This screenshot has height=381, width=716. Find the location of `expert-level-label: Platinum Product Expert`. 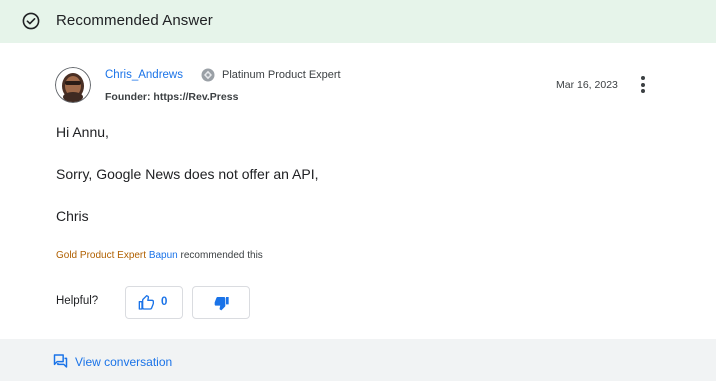

expert-level-label: Platinum Product Expert is located at coordinates (281, 75).